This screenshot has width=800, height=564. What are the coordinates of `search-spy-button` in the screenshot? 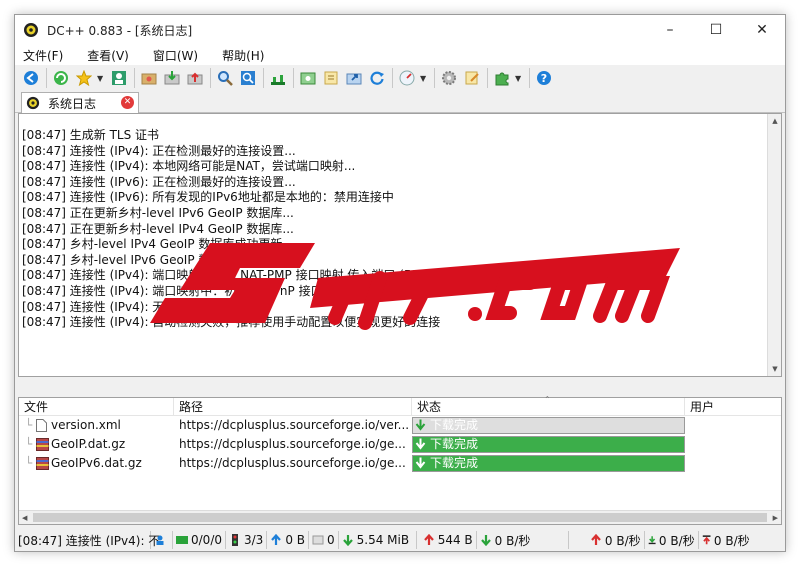 It's located at (278, 78).